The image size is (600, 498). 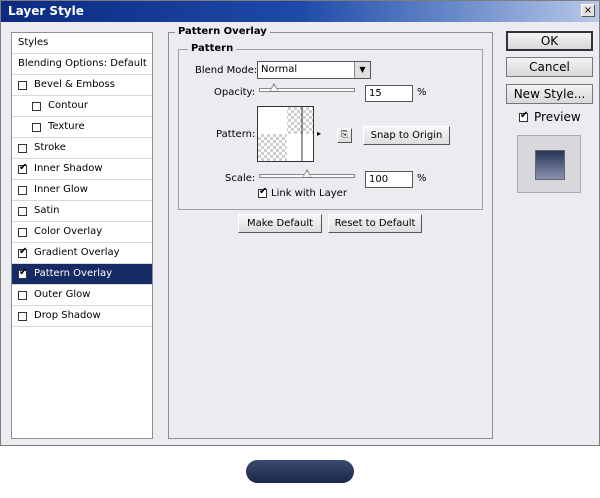 I want to click on preview-checkbox: ✔, so click(x=524, y=116).